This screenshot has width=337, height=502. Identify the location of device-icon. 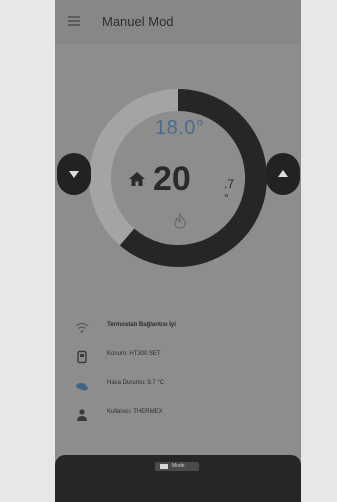
(82, 357).